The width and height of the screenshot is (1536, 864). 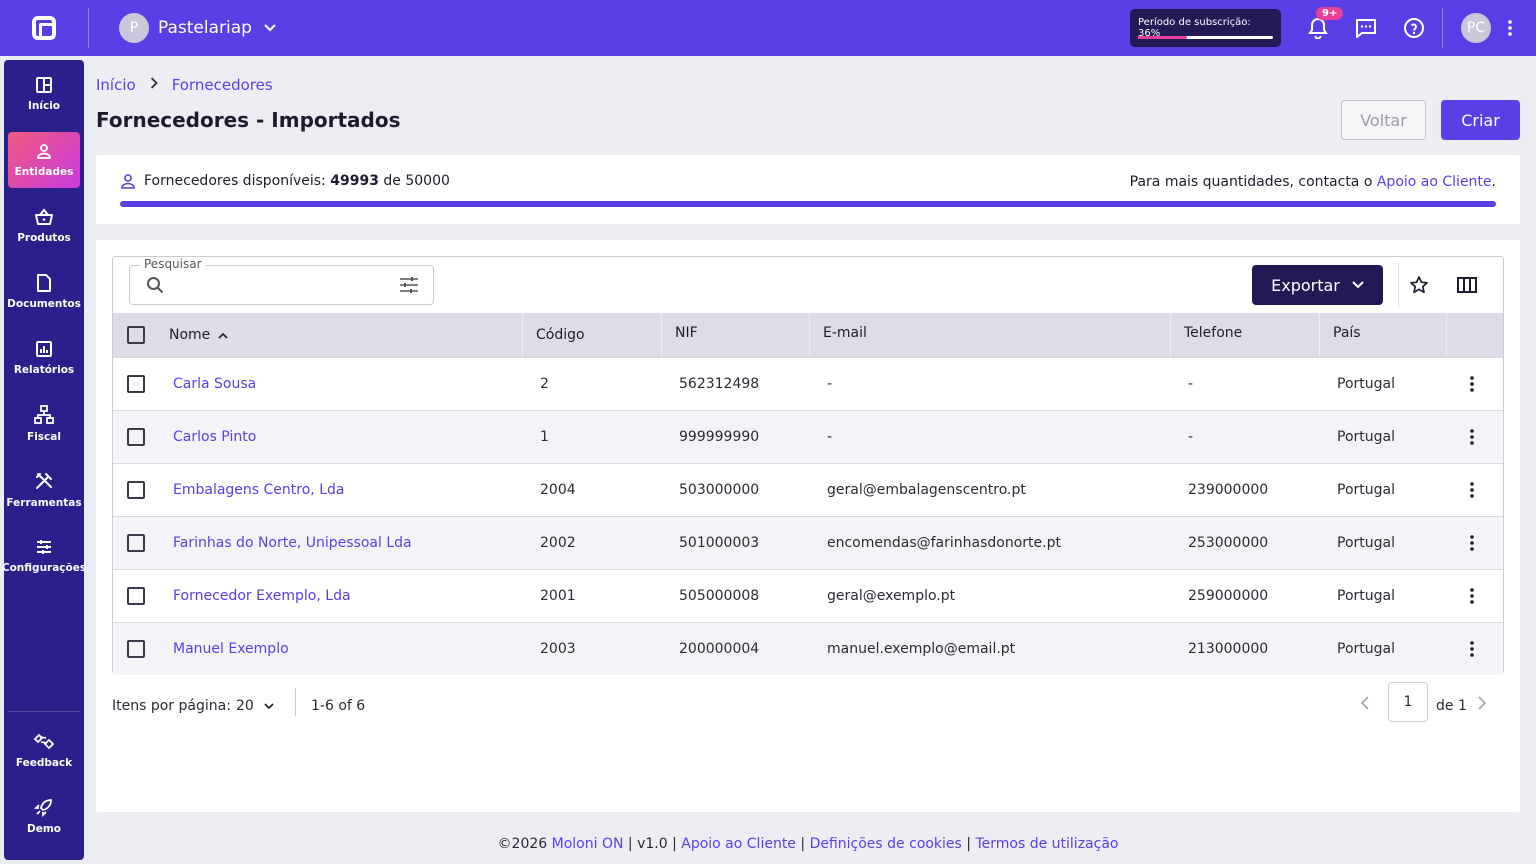 What do you see at coordinates (409, 287) in the screenshot?
I see `filter-sliders-icon` at bounding box center [409, 287].